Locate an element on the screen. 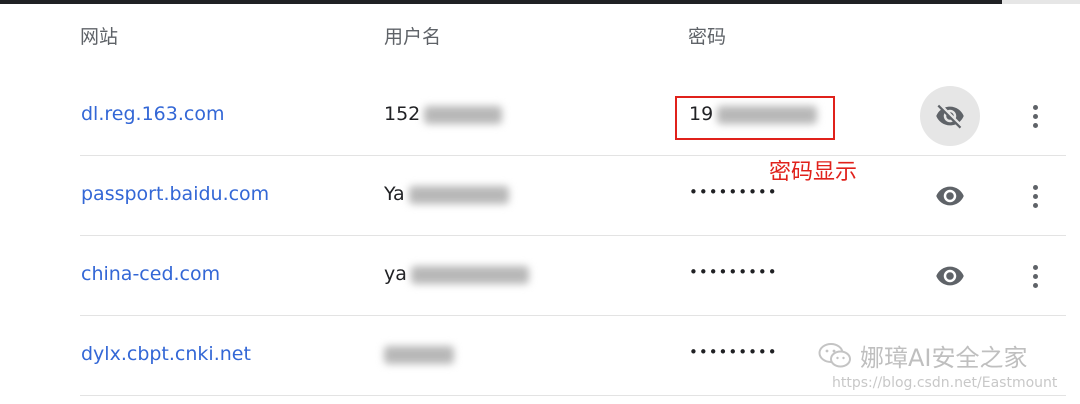  site-link: dylx.cbpt.cnki.net is located at coordinates (166, 354).